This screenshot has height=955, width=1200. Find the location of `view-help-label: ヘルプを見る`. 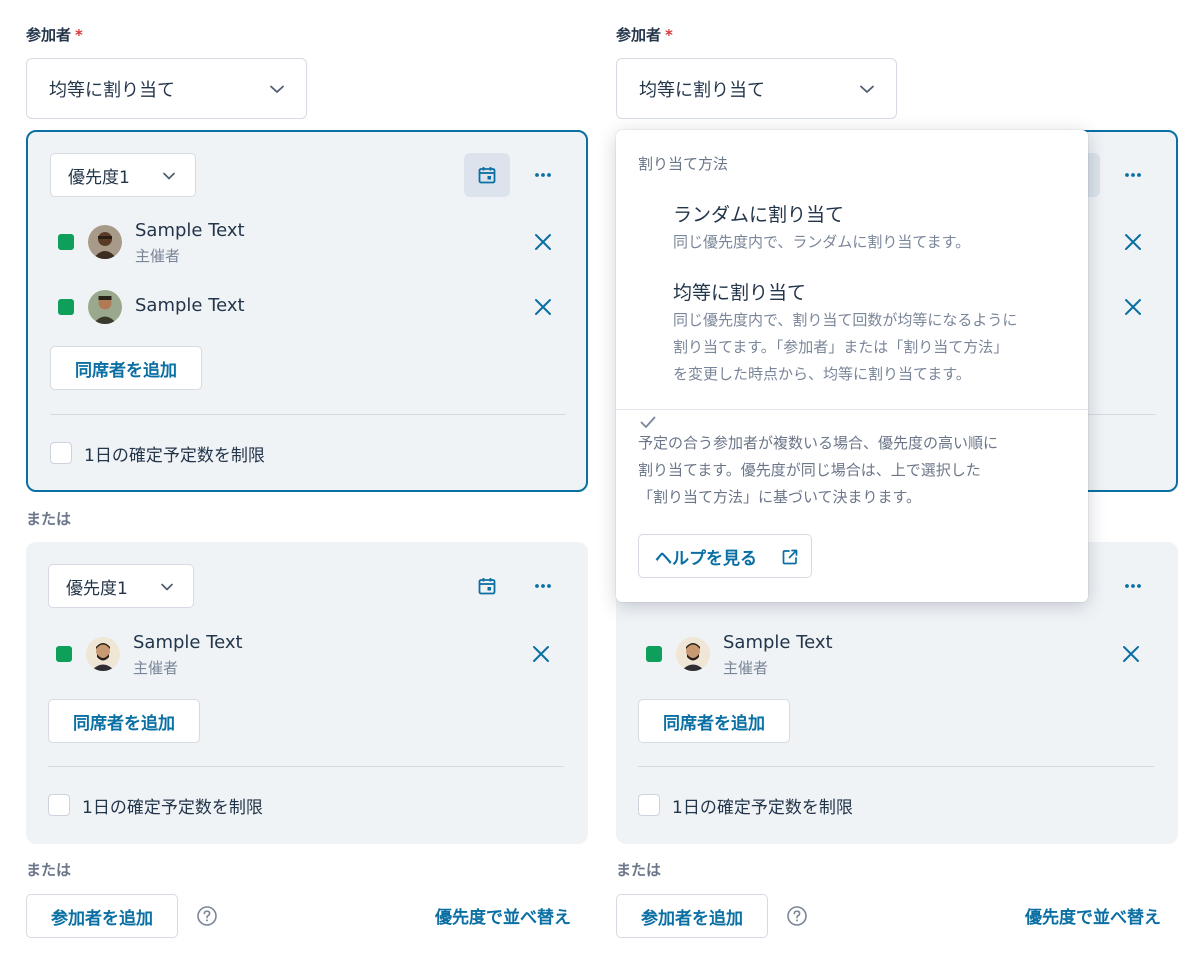

view-help-label: ヘルプを見る is located at coordinates (706, 558).